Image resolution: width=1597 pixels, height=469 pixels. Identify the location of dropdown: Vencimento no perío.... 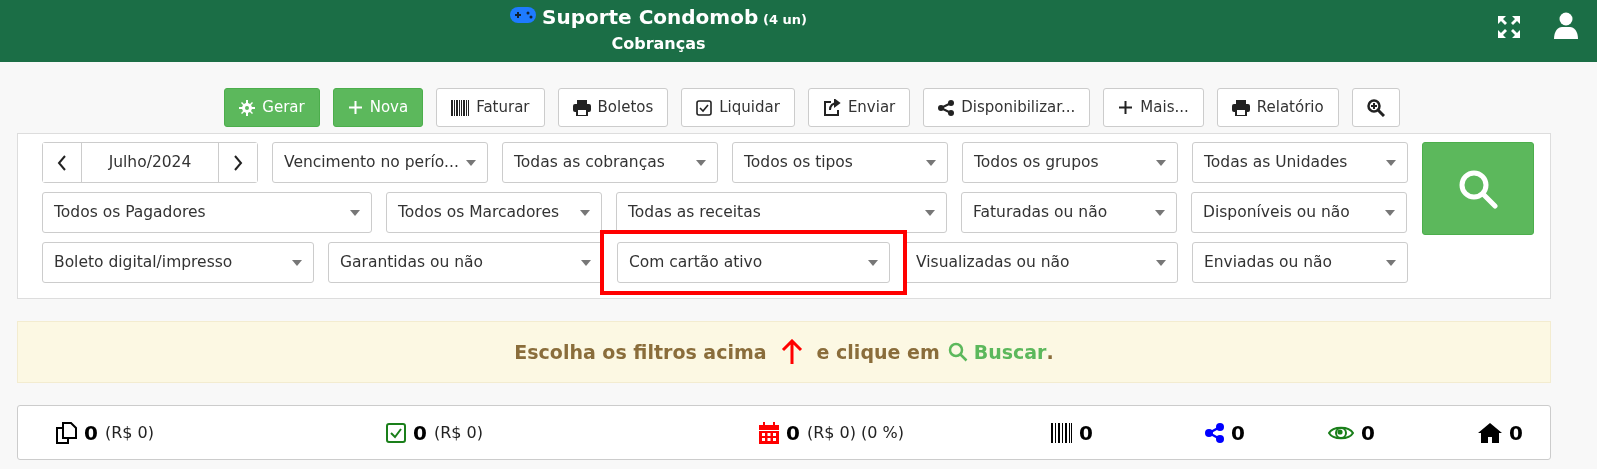
(380, 162).